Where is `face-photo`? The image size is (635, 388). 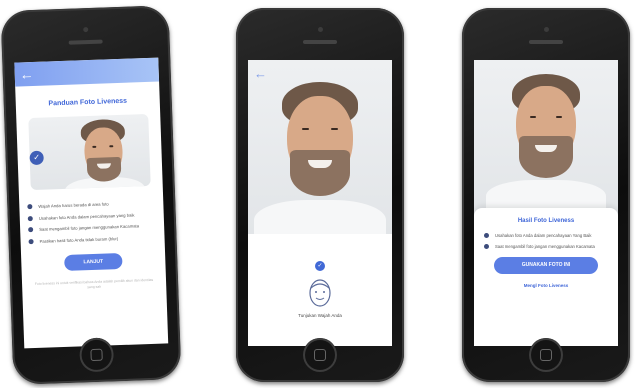 face-photo is located at coordinates (89, 152).